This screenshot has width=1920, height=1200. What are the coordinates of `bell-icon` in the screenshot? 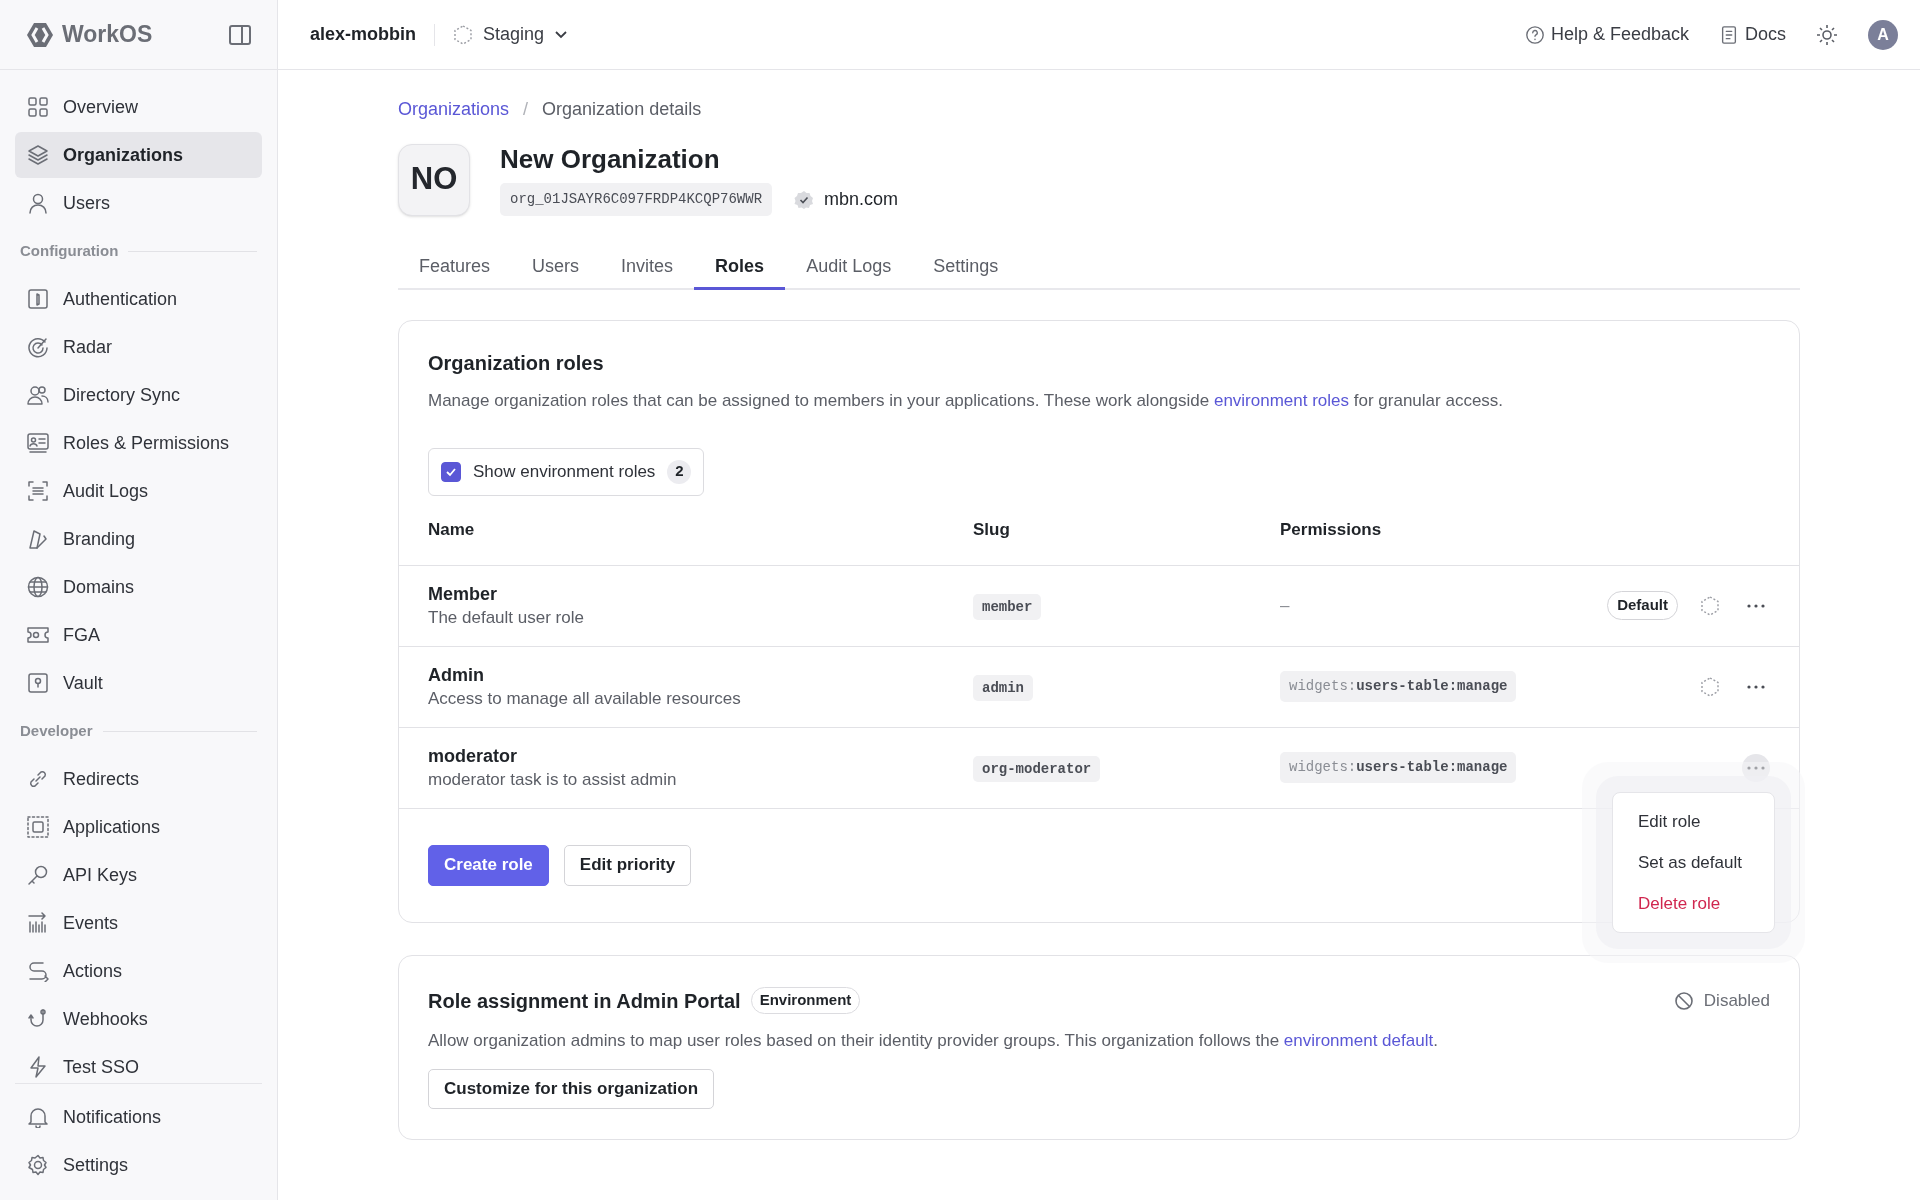 It's located at (38, 1117).